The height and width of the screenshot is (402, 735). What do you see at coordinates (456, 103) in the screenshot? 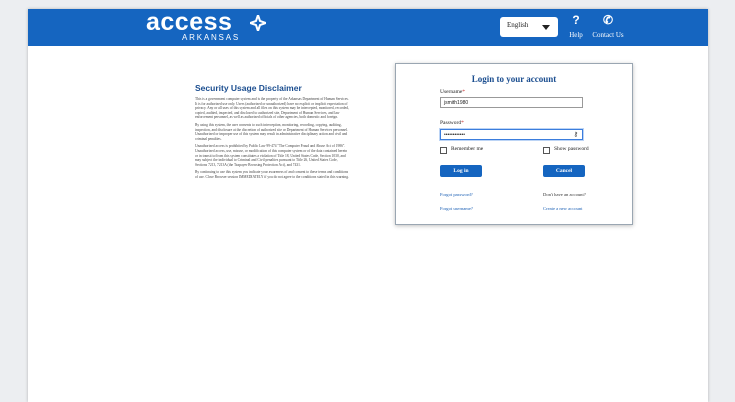
I see `username-value: jsmith1980` at bounding box center [456, 103].